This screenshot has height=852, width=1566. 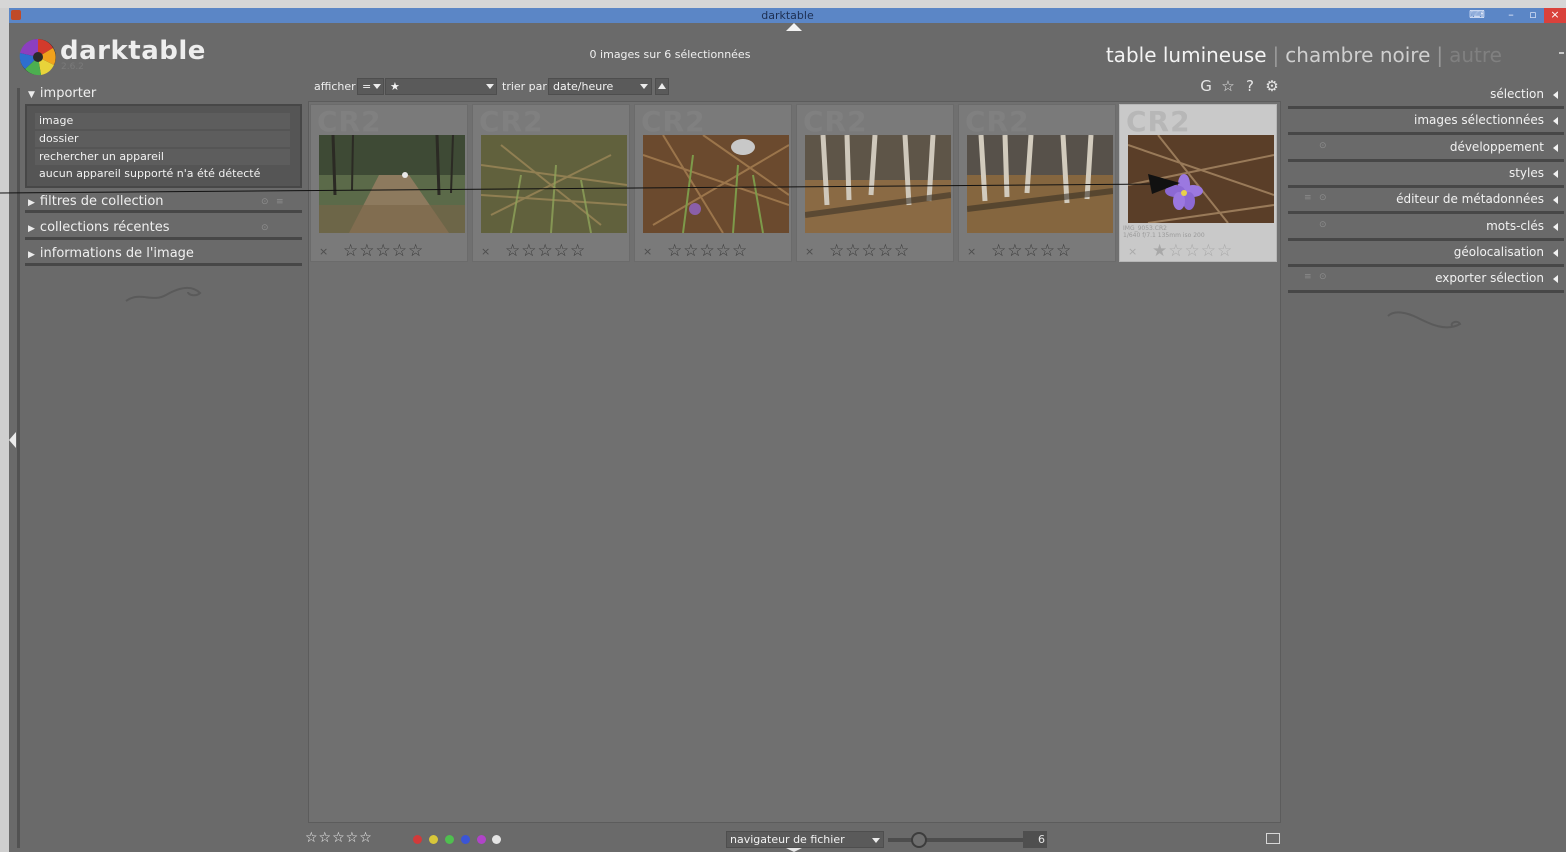 I want to click on window-titlebar: darktable ⌨ – ▫ ×, so click(x=787, y=15).